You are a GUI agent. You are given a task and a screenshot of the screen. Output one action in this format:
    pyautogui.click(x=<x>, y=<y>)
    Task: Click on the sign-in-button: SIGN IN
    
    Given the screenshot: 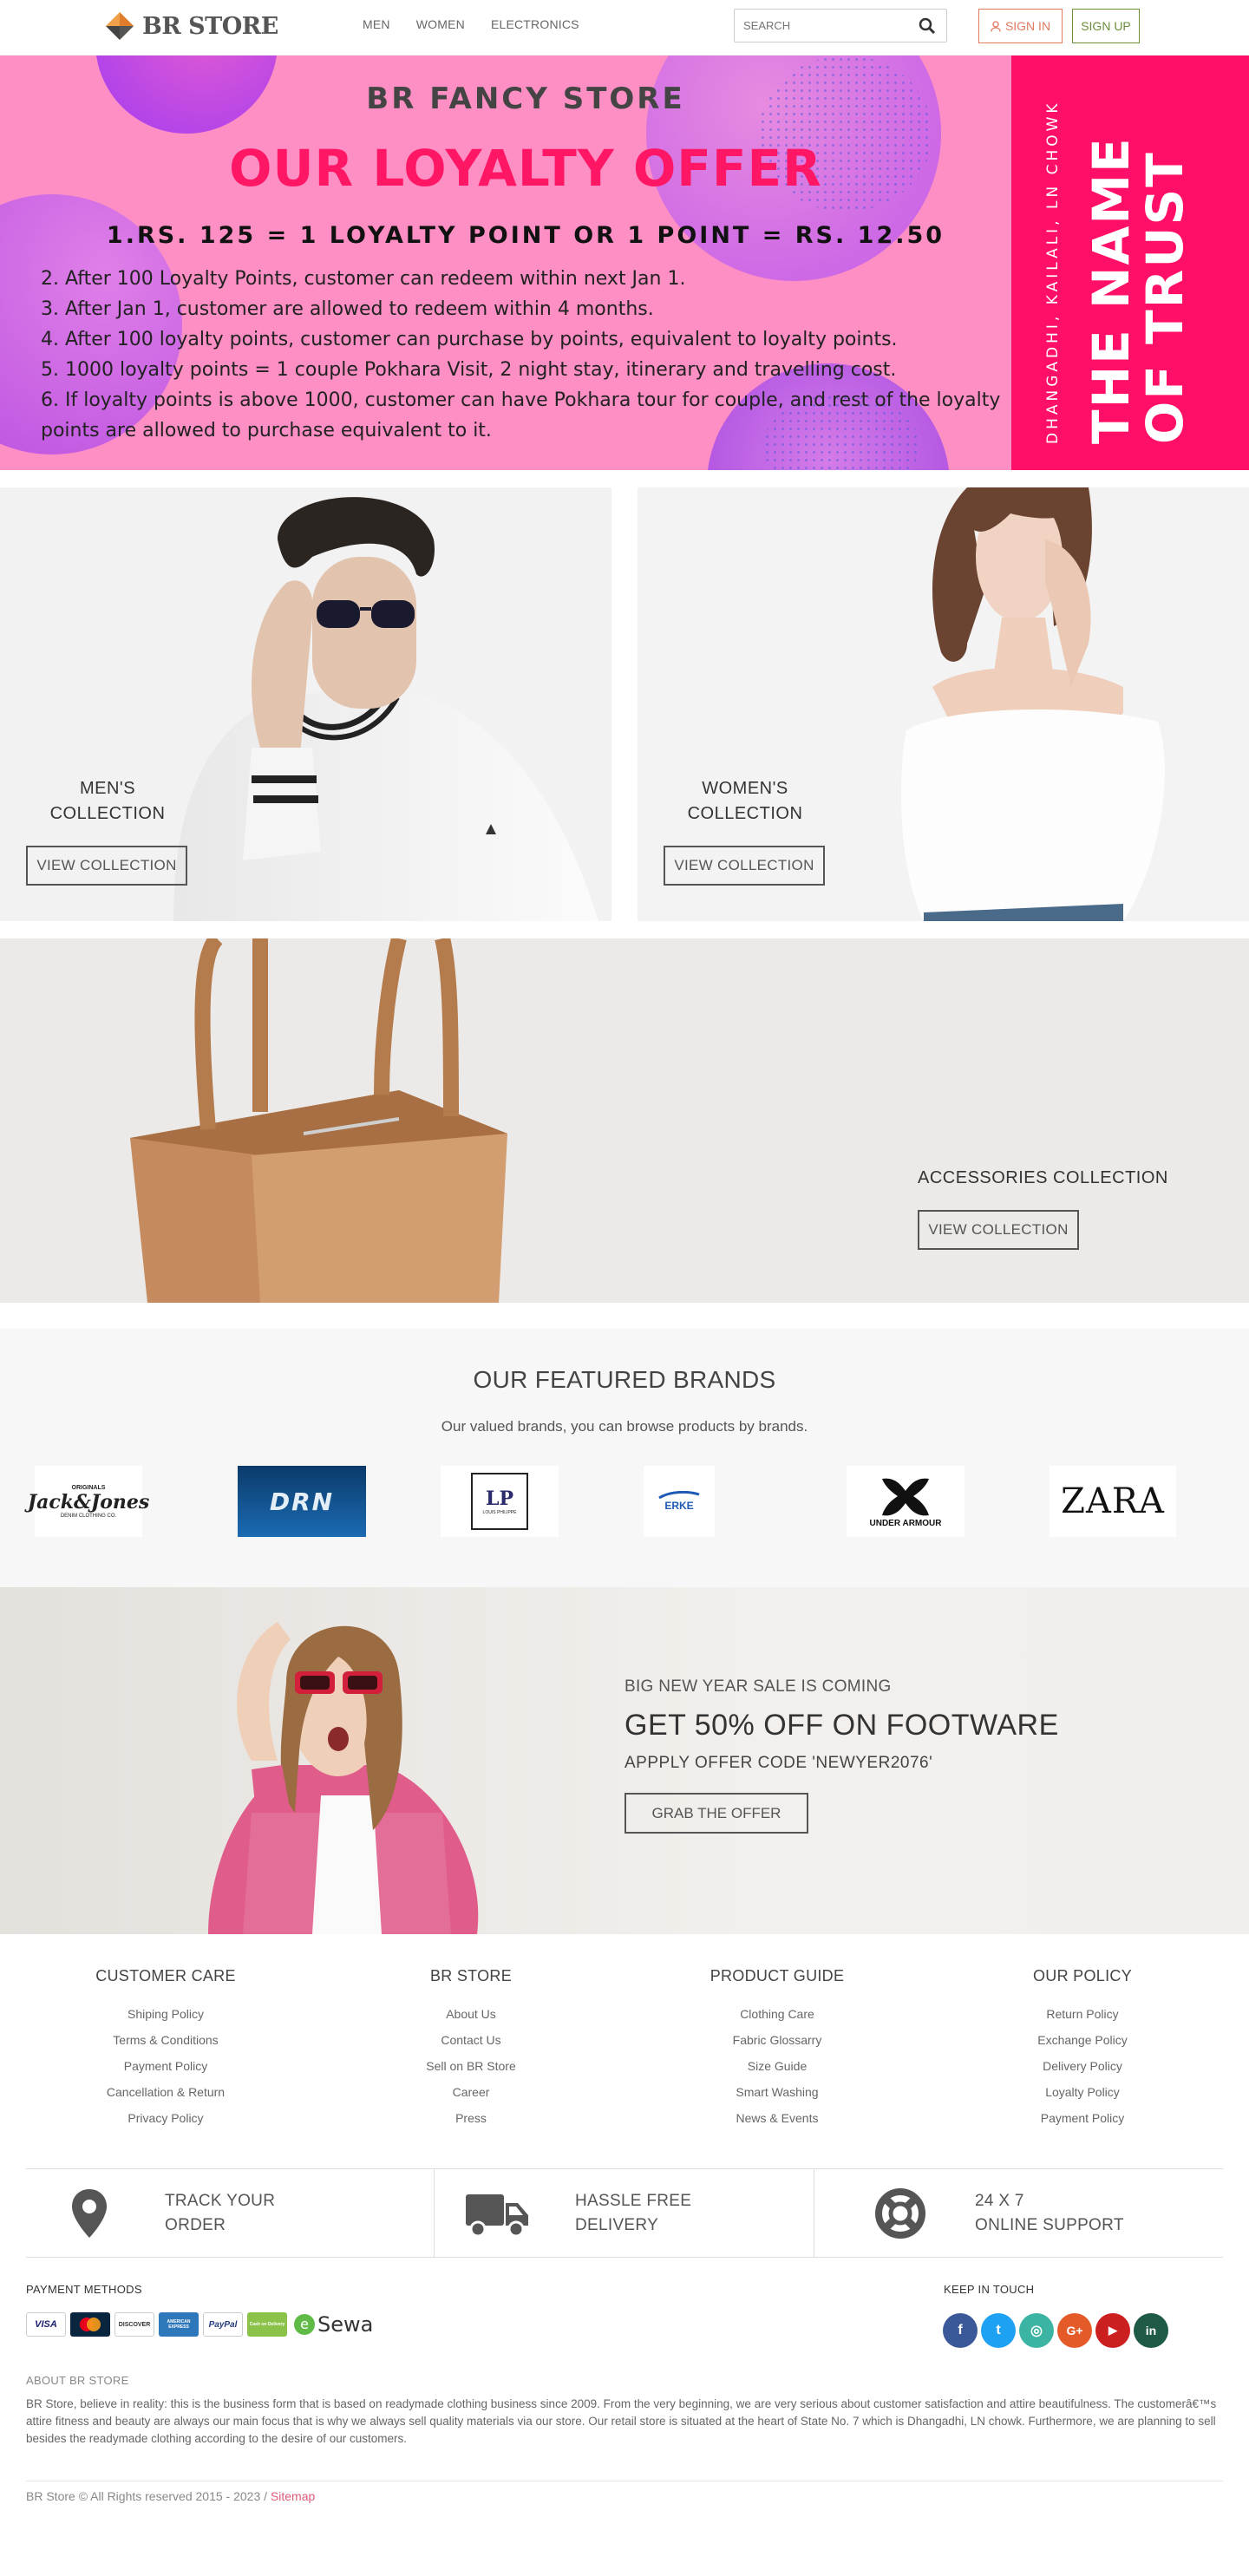 What is the action you would take?
    pyautogui.click(x=1020, y=26)
    